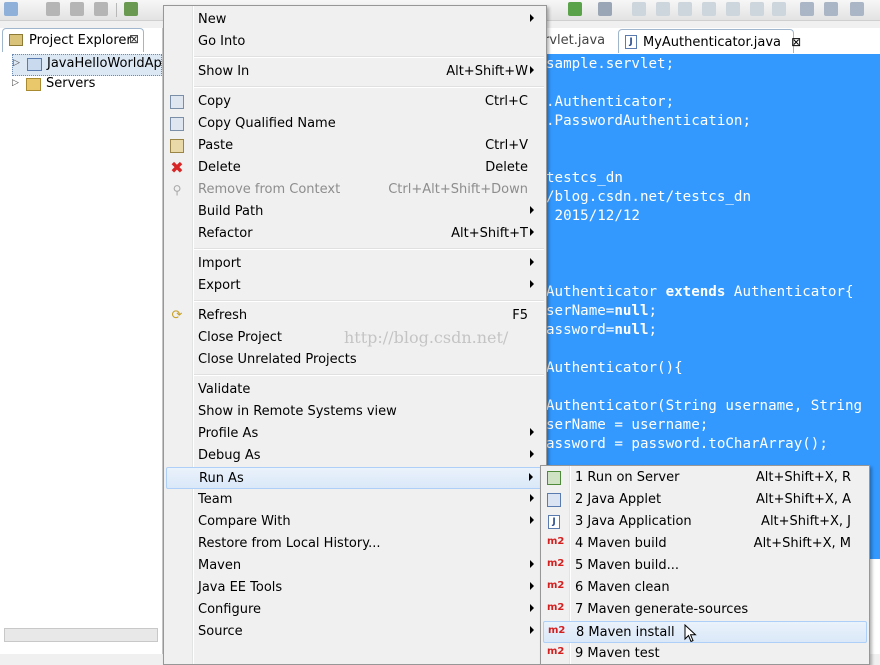 This screenshot has height=665, width=880. I want to click on tab-myauthenticator-java: J MyAuthenticator.java ⊠, so click(709, 41).